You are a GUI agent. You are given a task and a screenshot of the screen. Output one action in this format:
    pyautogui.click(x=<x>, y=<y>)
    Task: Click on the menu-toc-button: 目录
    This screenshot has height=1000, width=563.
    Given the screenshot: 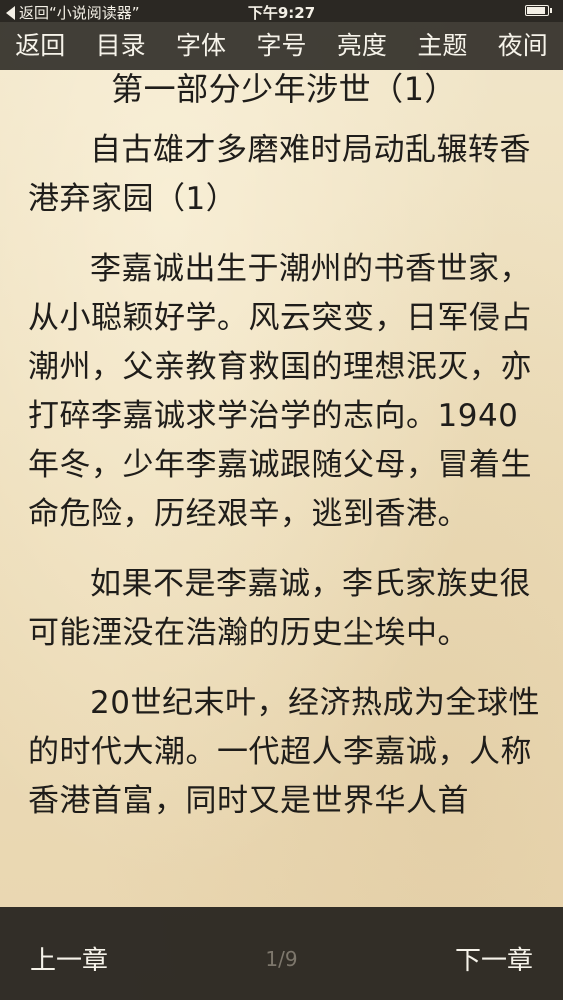 What is the action you would take?
    pyautogui.click(x=121, y=46)
    